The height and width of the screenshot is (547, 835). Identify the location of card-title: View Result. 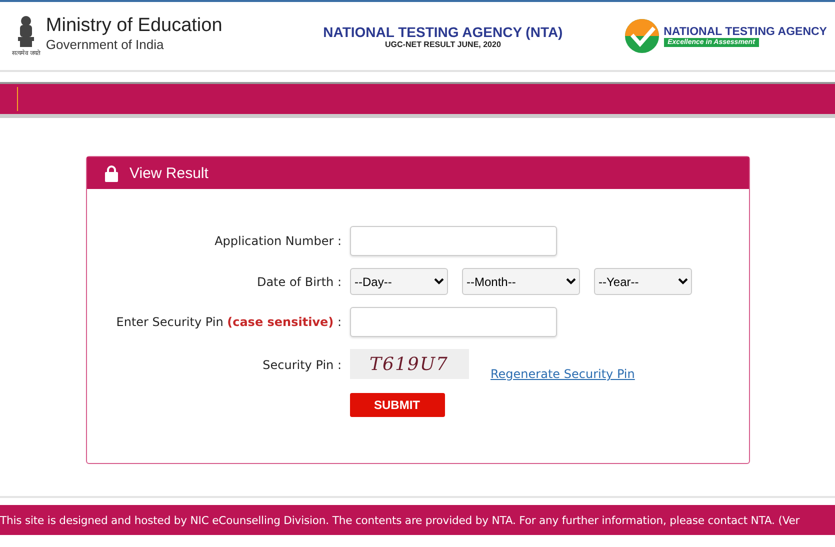
(169, 173).